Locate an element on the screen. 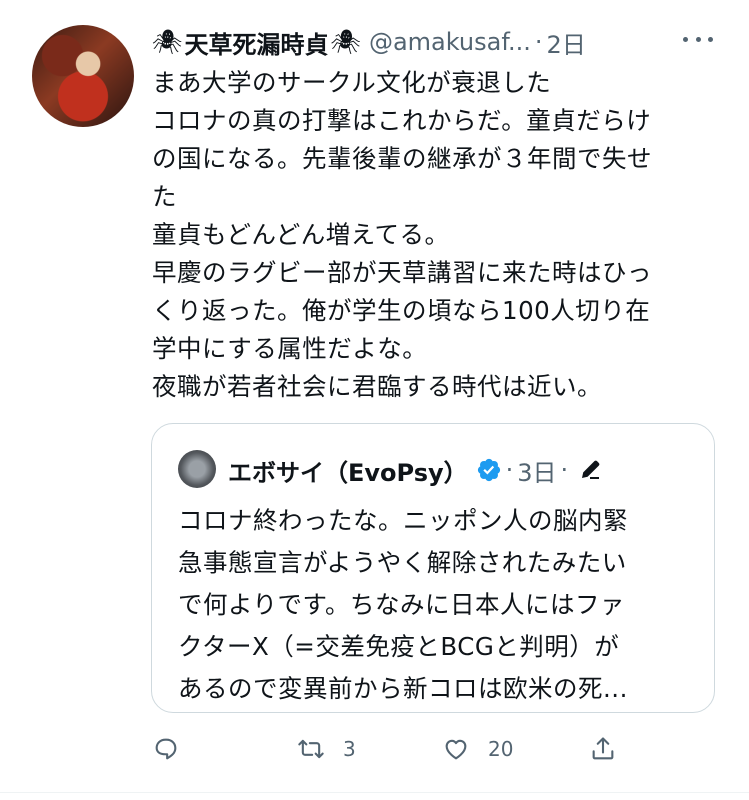 The image size is (749, 800). retweet-count: 3 is located at coordinates (349, 749).